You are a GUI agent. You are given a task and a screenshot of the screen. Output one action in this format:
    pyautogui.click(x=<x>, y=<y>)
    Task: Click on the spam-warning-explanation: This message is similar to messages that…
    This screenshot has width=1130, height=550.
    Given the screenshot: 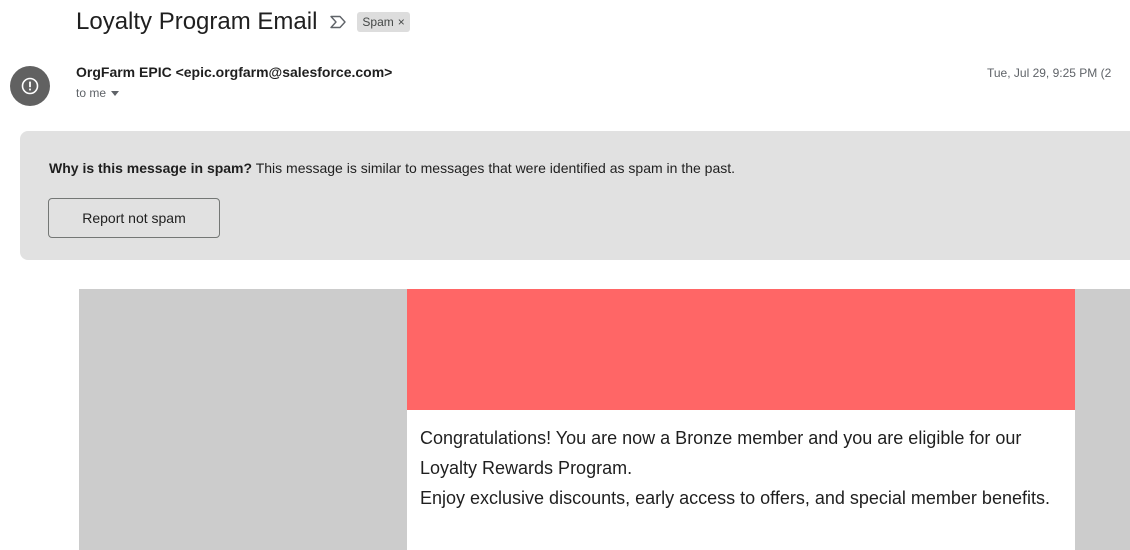 What is the action you would take?
    pyautogui.click(x=494, y=168)
    